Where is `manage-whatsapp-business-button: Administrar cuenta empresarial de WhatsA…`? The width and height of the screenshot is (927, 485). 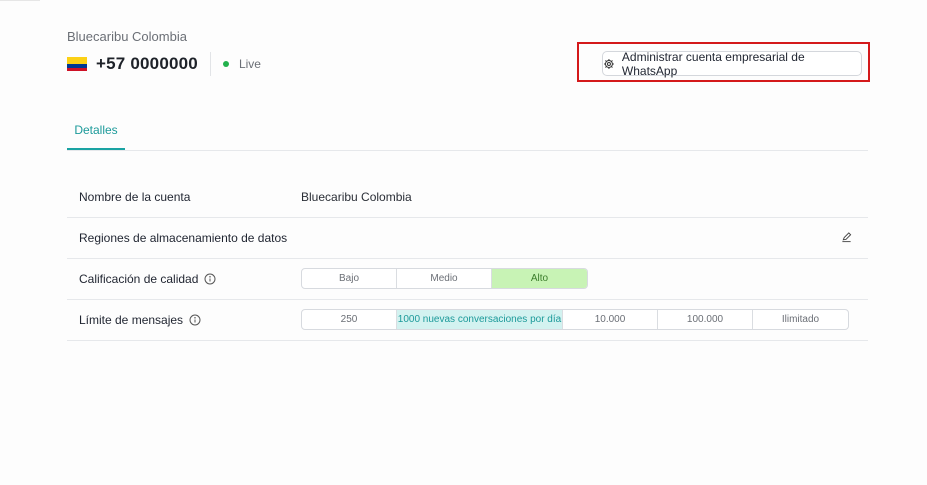
manage-whatsapp-business-button: Administrar cuenta empresarial de WhatsA… is located at coordinates (732, 63).